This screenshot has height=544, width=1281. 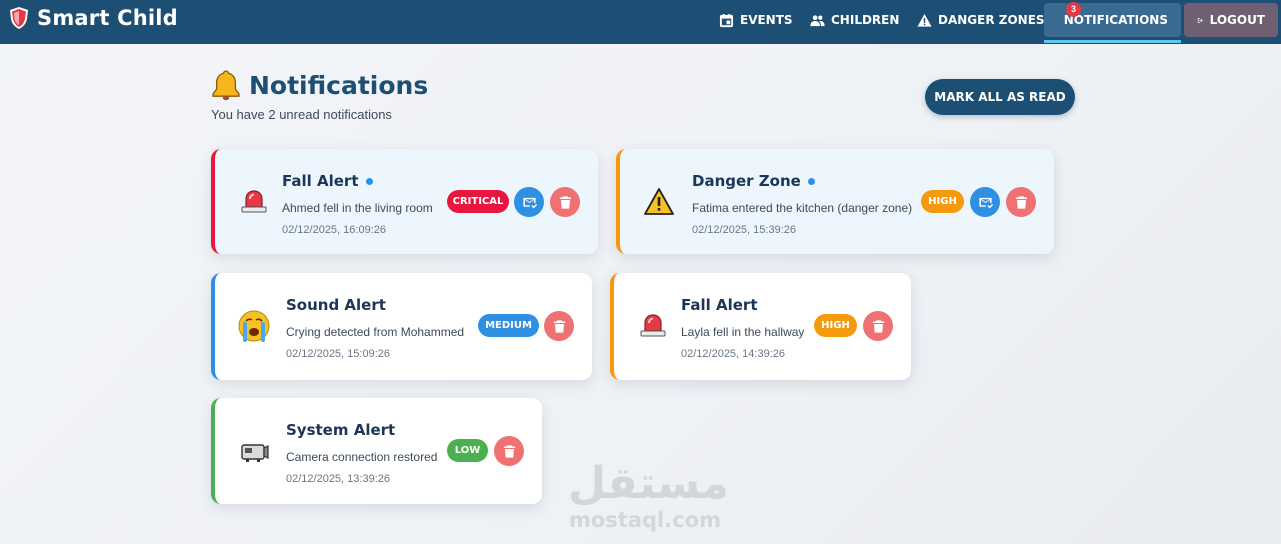 What do you see at coordinates (766, 20) in the screenshot?
I see `nav-events-label: EVENTS` at bounding box center [766, 20].